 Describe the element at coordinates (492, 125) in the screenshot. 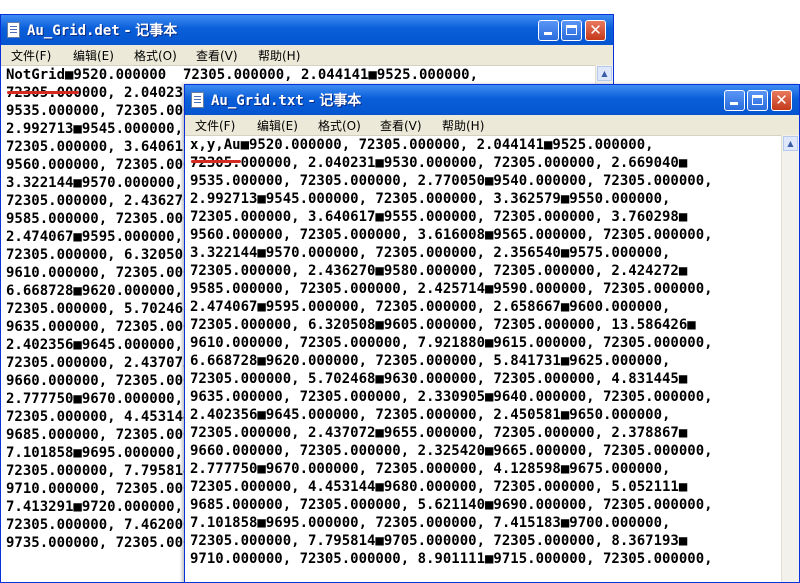

I see `menubar-front: 文件(F) 编辑(E) 格式(O) 查看(V) 帮助(H)` at that location.